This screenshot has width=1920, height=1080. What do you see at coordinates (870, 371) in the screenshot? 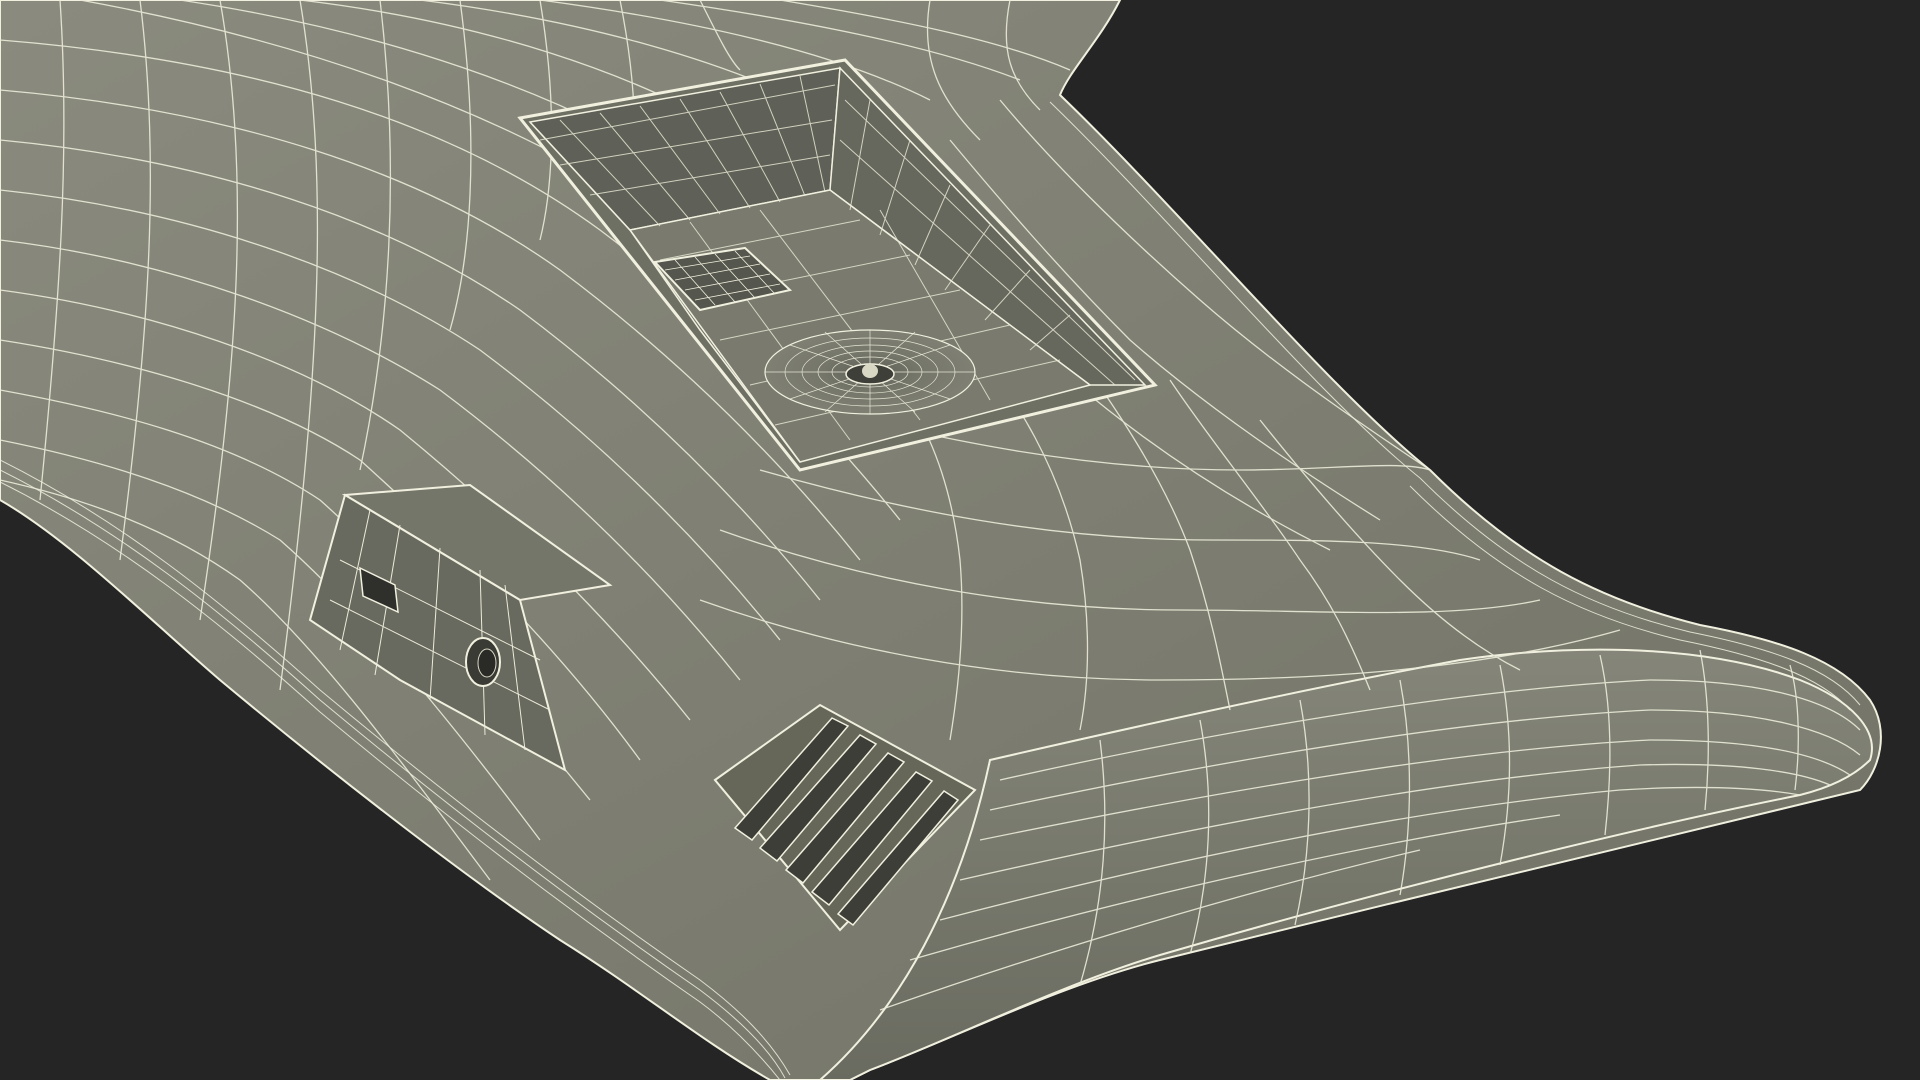
I see `screw-pin` at bounding box center [870, 371].